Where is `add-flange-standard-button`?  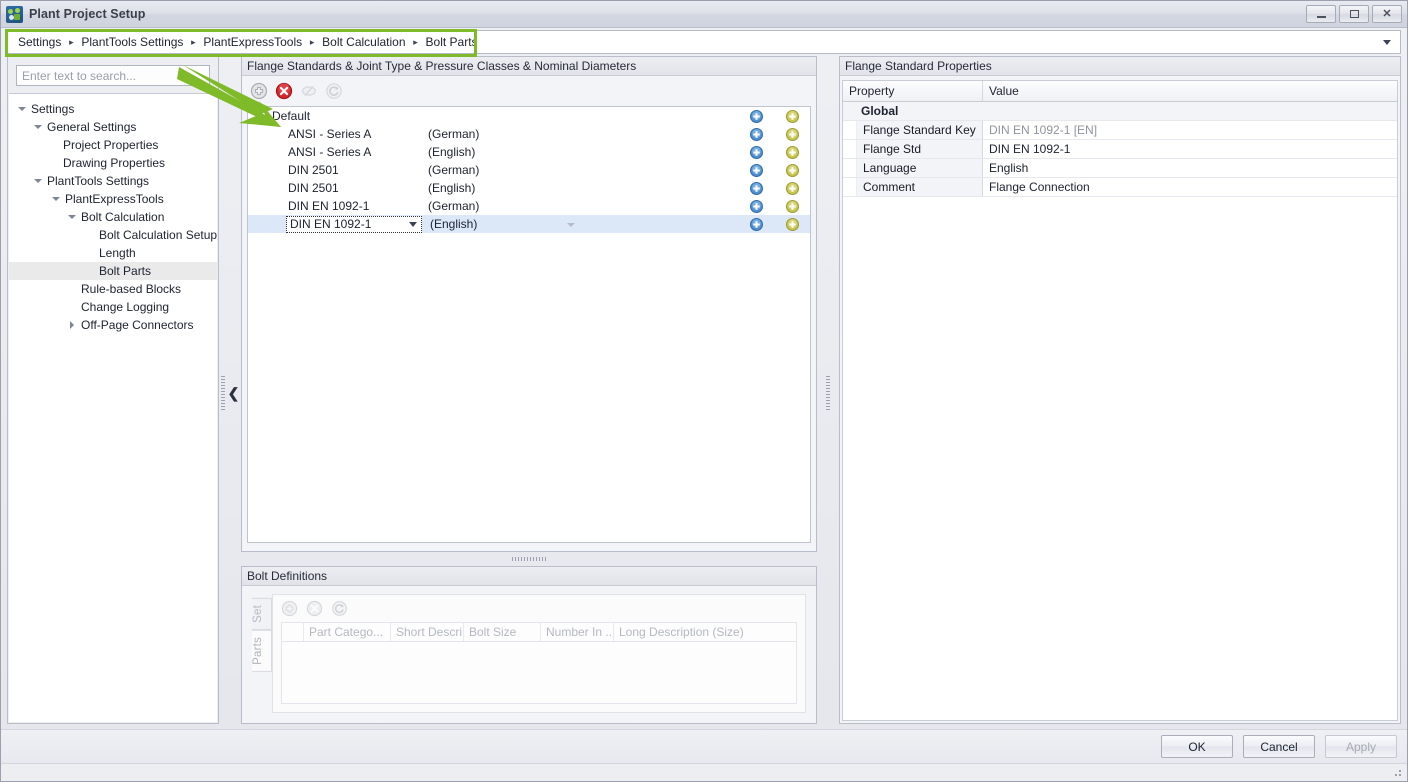
add-flange-standard-button is located at coordinates (259, 91).